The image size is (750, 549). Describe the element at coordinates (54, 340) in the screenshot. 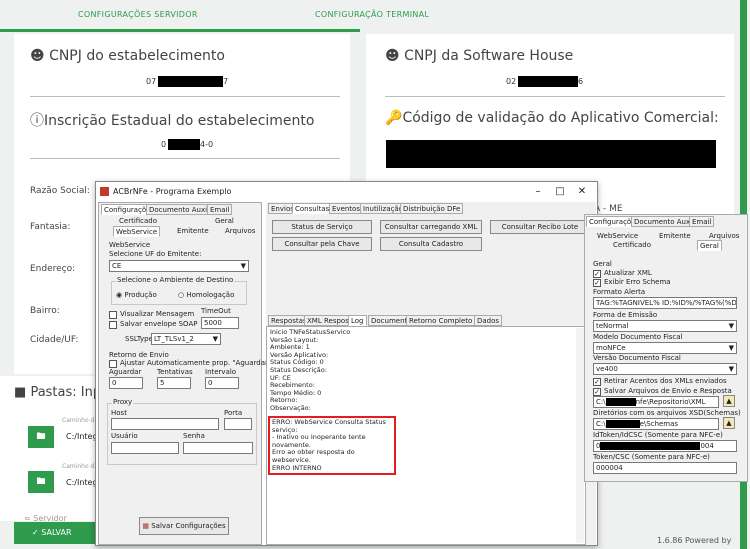

I see `cidade-label: Cidade/UF:` at that location.